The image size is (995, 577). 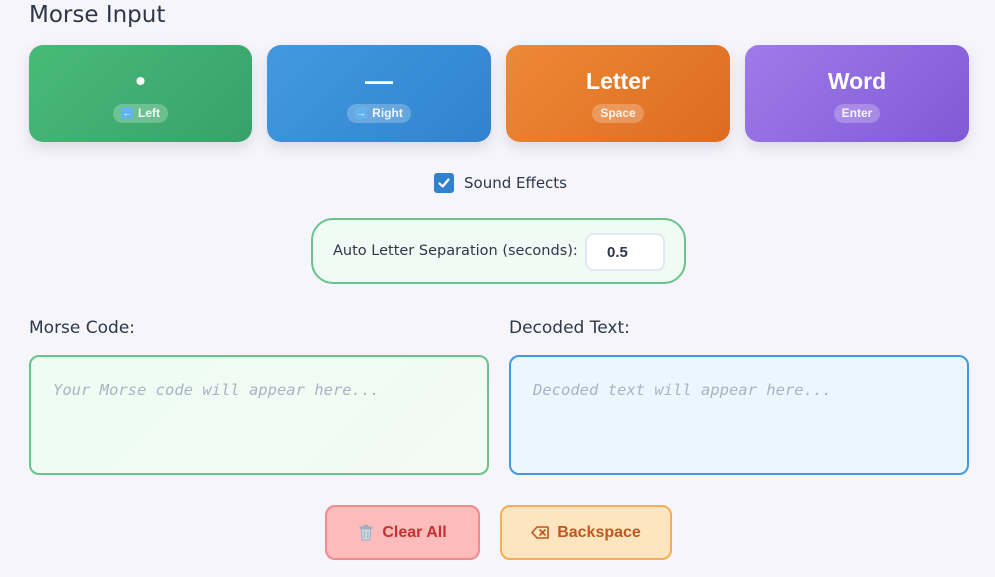 I want to click on dash-hint-label: Right, so click(x=387, y=112).